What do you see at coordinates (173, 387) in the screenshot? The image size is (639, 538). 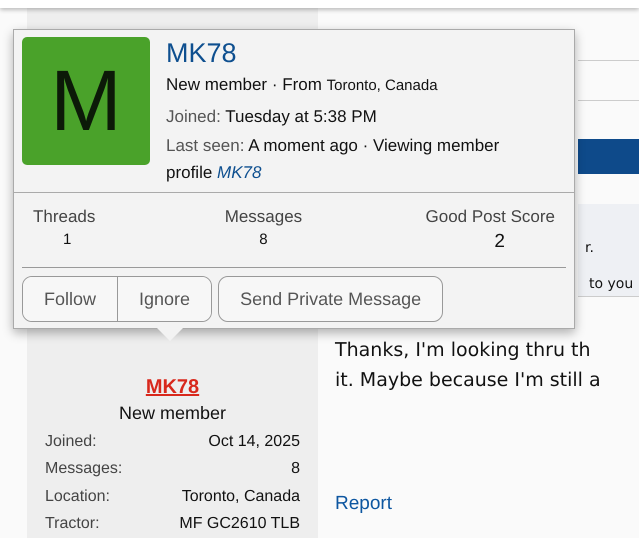 I see `author-link: MK78` at bounding box center [173, 387].